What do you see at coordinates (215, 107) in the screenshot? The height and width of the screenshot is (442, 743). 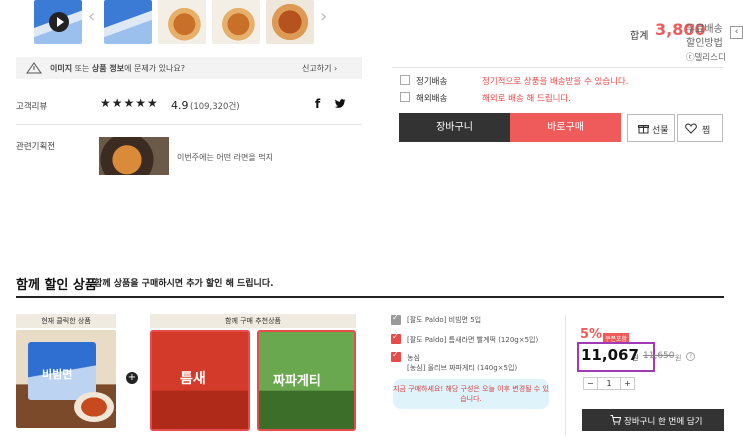 I see `review-count: (109,320건)` at bounding box center [215, 107].